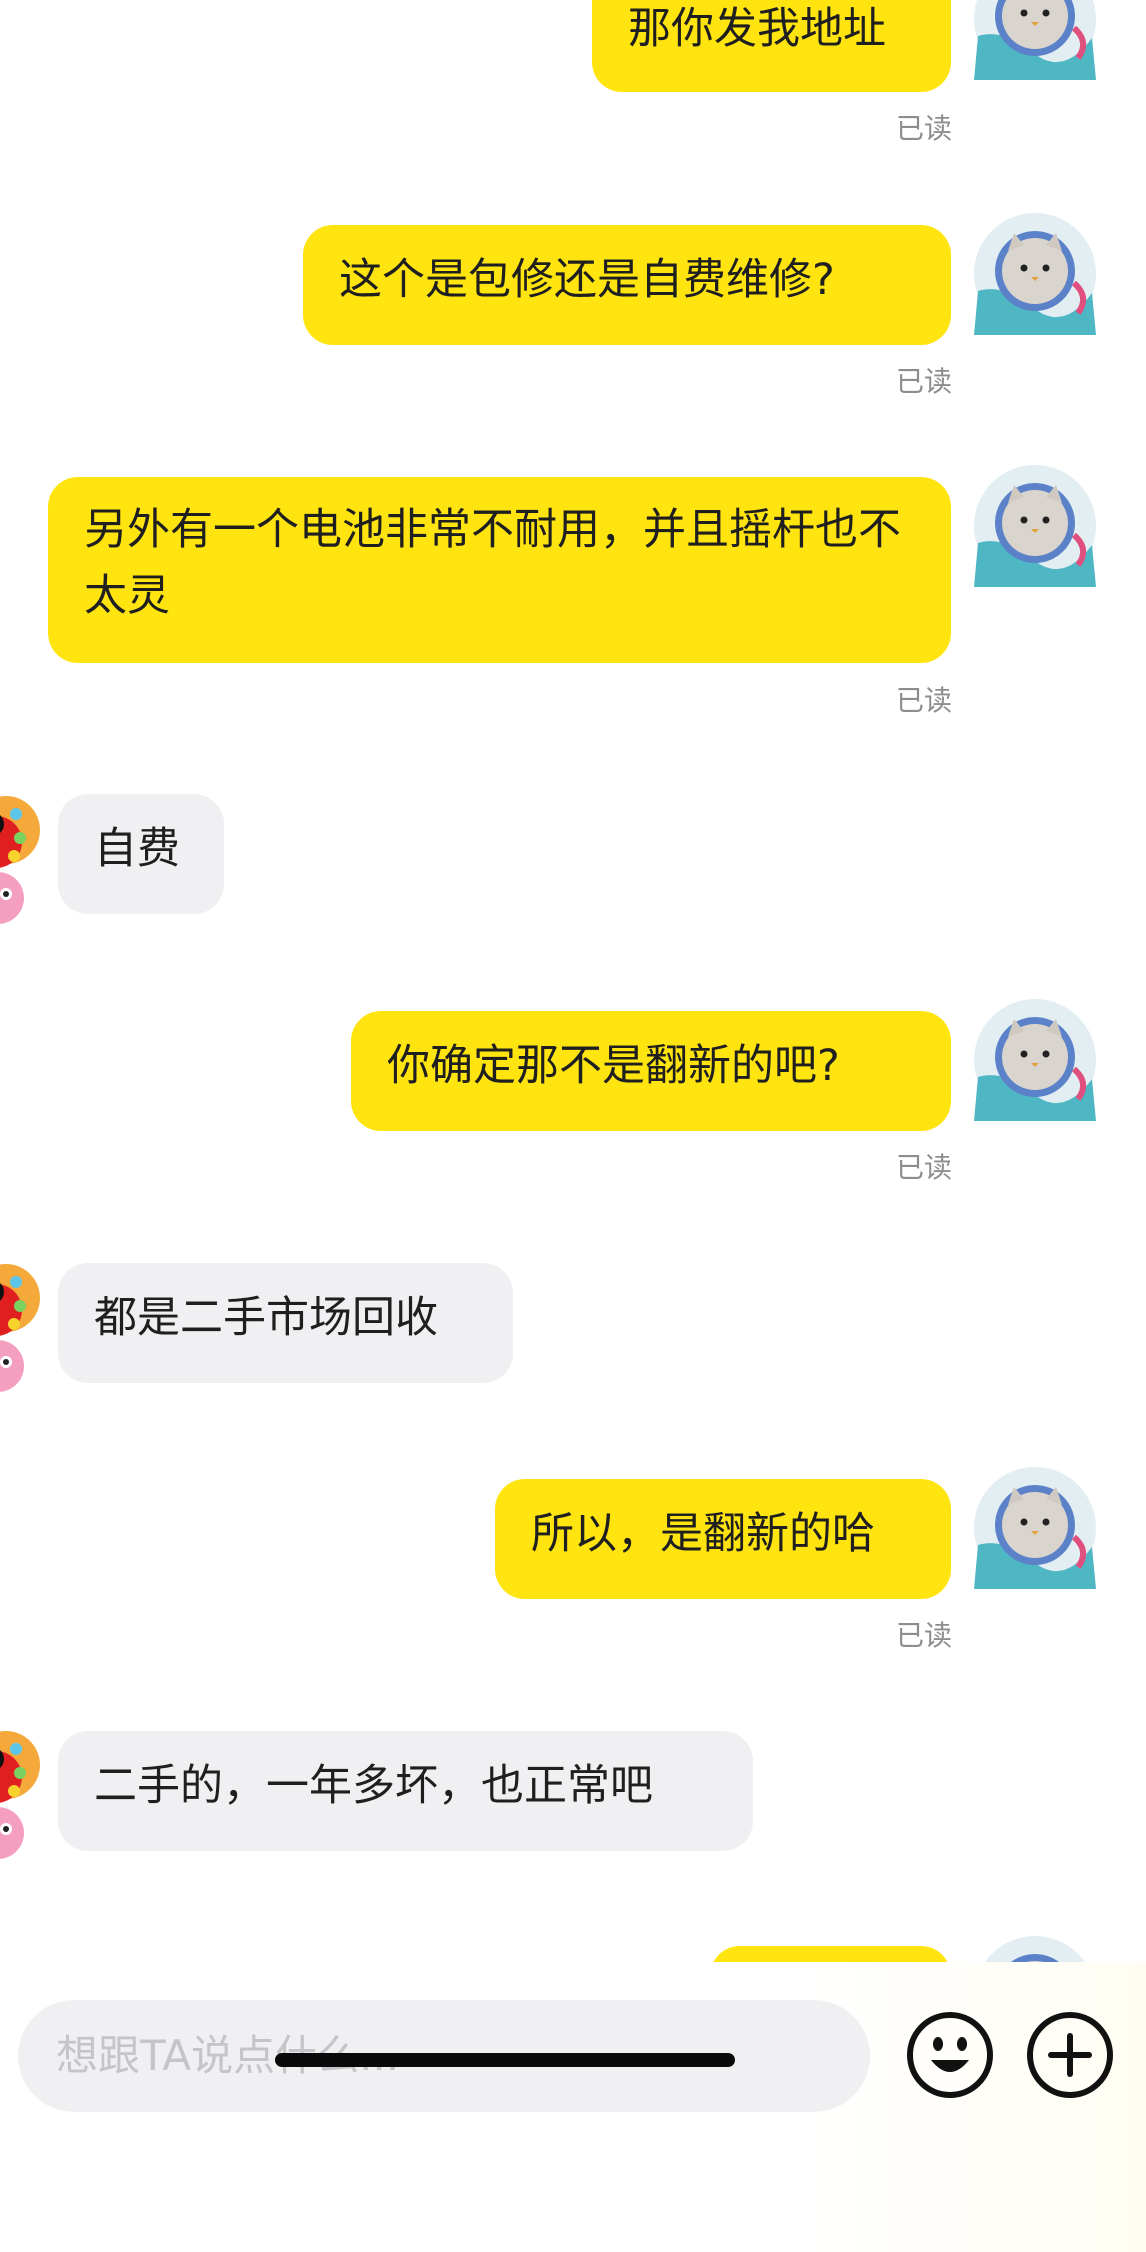 The height and width of the screenshot is (2252, 1146). Describe the element at coordinates (499, 570) in the screenshot. I see `my-message-bubble: 另外有一个电池非常不耐用，并且摇杆也不太灵` at that location.